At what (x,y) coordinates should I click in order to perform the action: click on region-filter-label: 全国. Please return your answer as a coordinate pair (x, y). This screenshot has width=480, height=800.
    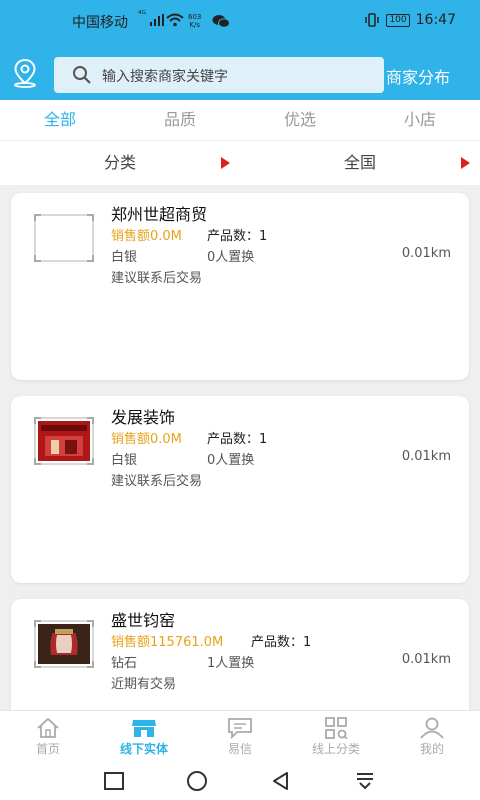
    Looking at the image, I should click on (359, 162).